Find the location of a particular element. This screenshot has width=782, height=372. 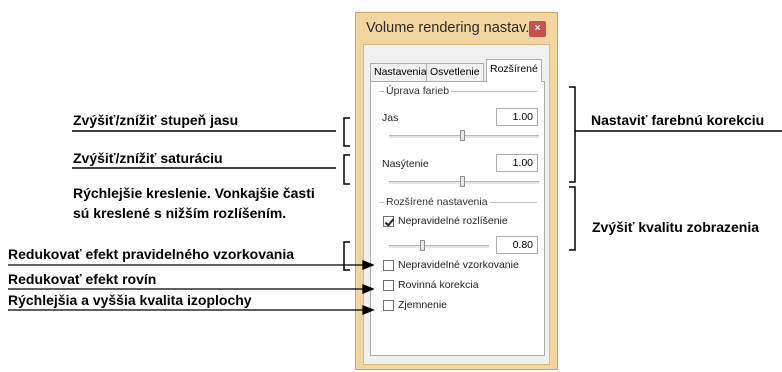

bracket-resolution is located at coordinates (346, 256).